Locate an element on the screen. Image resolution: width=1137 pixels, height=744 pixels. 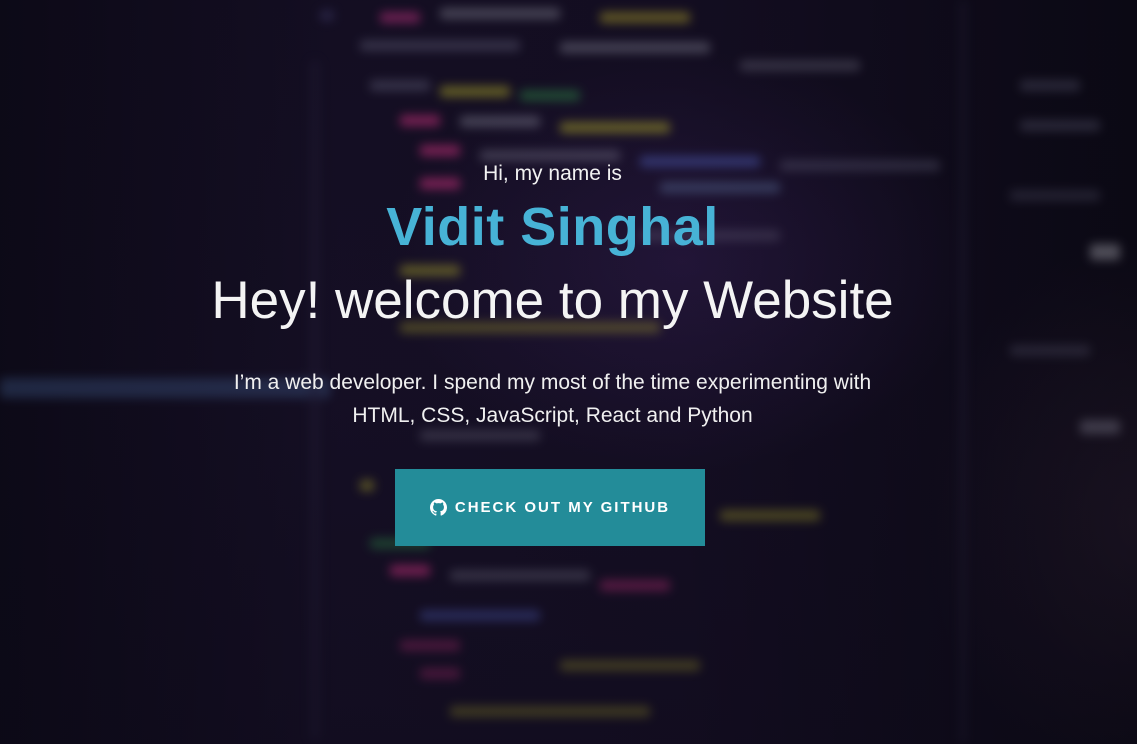
github-button-label: CHECK OUT MY GITHUB is located at coordinates (562, 507).